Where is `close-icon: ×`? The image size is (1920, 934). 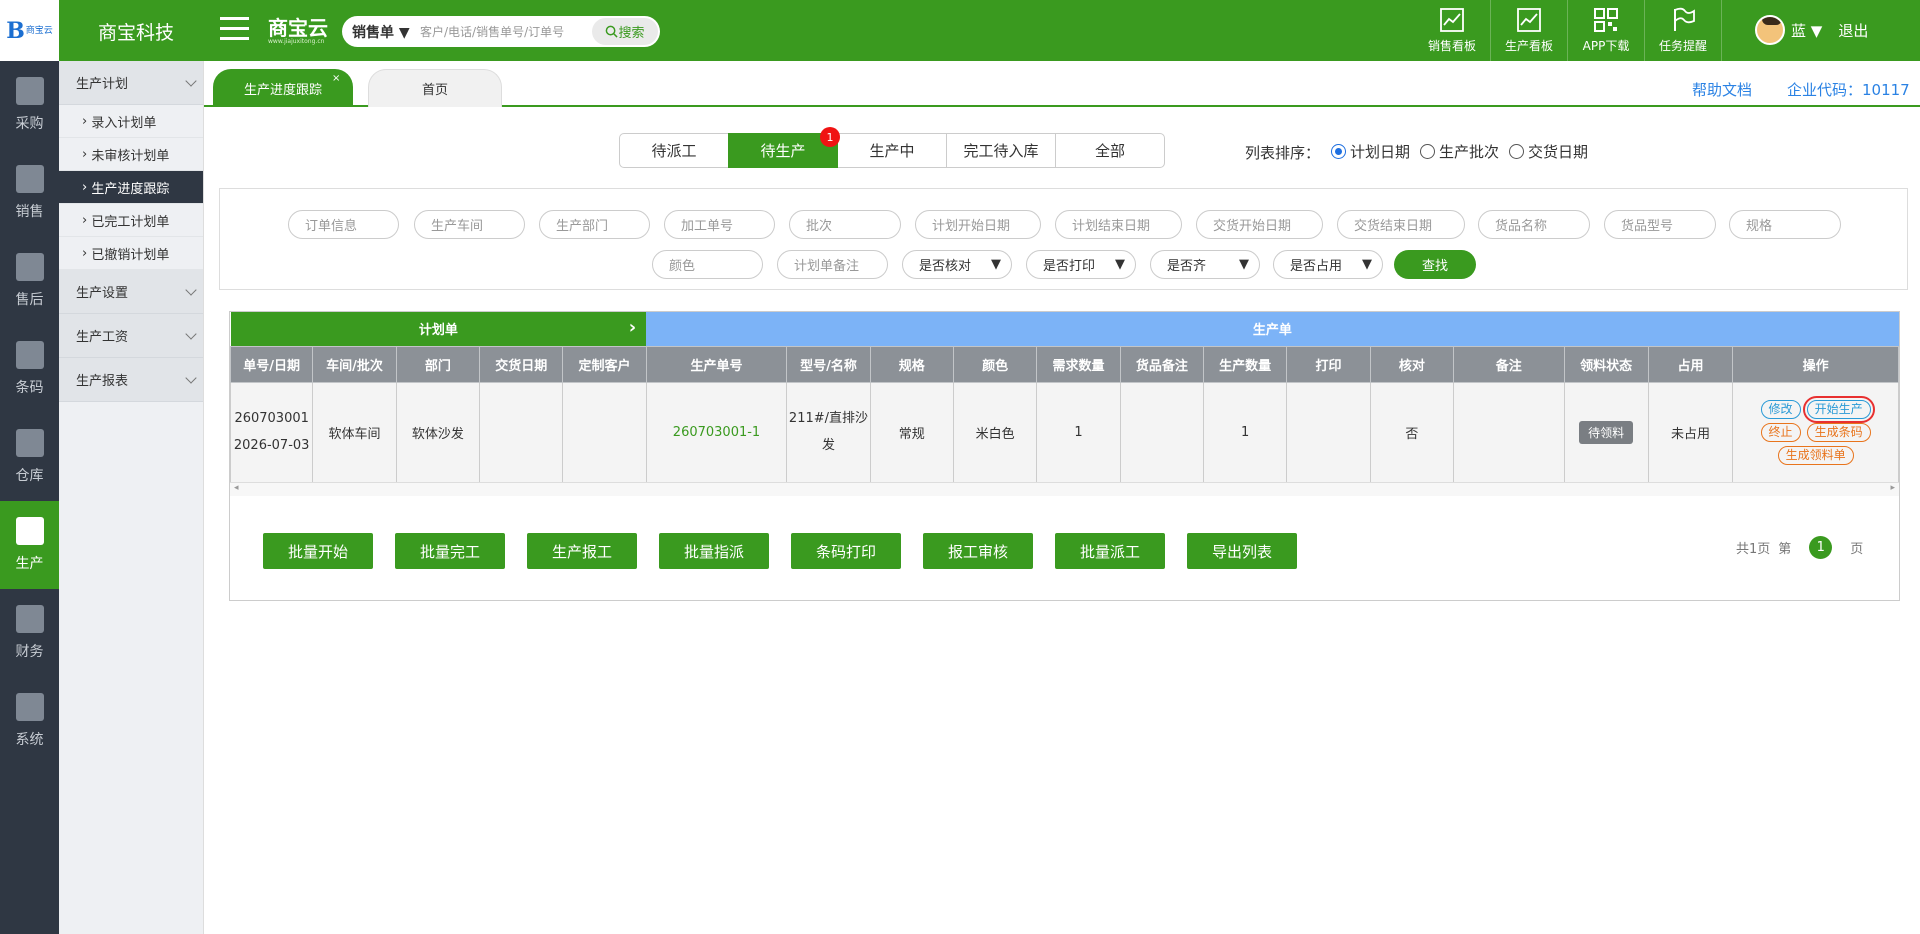
close-icon: × is located at coordinates (336, 78).